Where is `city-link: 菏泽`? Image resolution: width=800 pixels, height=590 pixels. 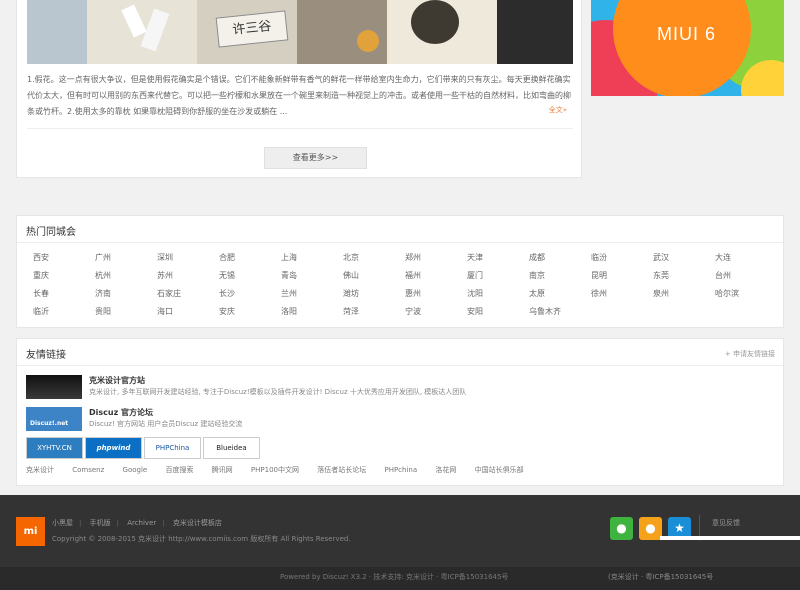 city-link: 菏泽 is located at coordinates (374, 315).